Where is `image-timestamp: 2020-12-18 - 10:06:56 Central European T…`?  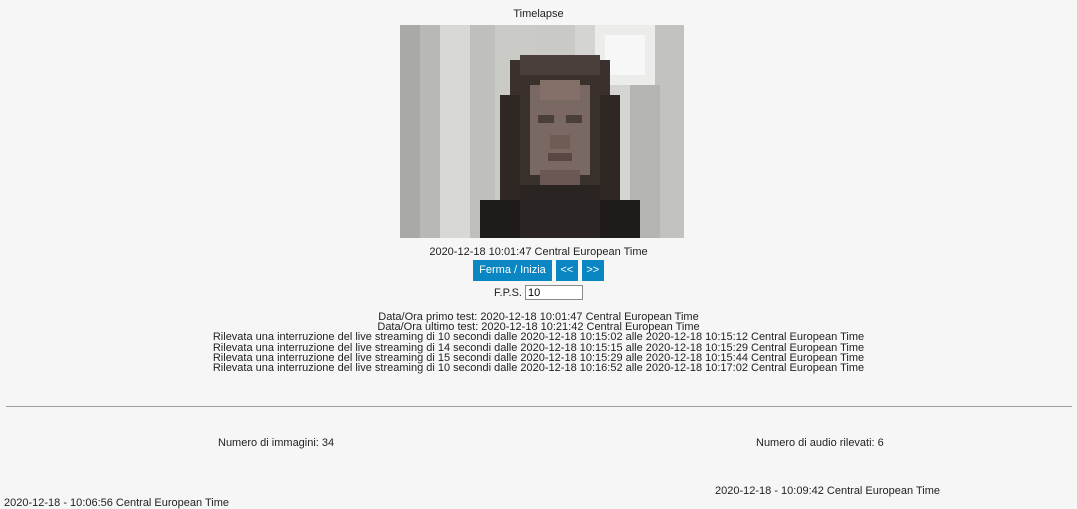
image-timestamp: 2020-12-18 - 10:06:56 Central European T… is located at coordinates (117, 503).